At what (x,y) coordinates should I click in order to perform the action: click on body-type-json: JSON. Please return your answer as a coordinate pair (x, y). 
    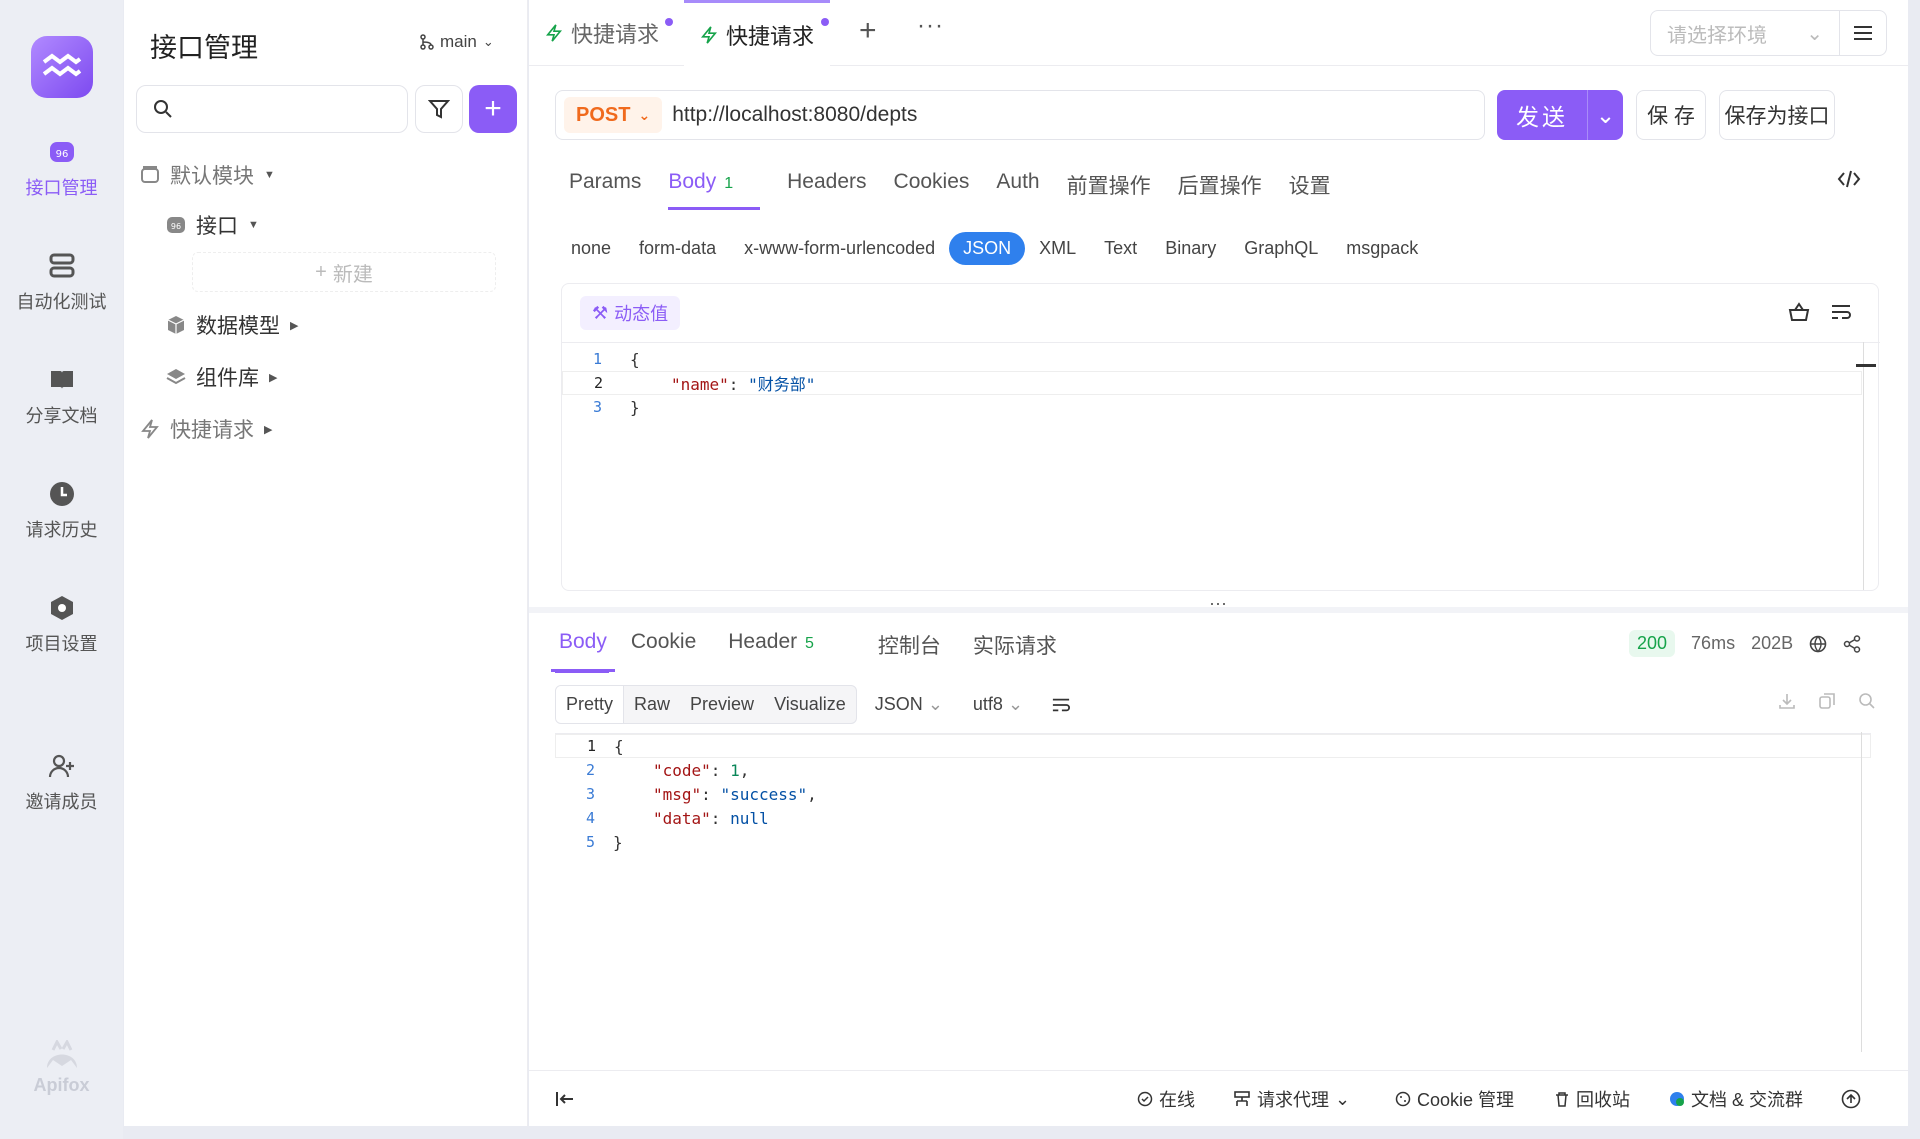
    Looking at the image, I should click on (987, 248).